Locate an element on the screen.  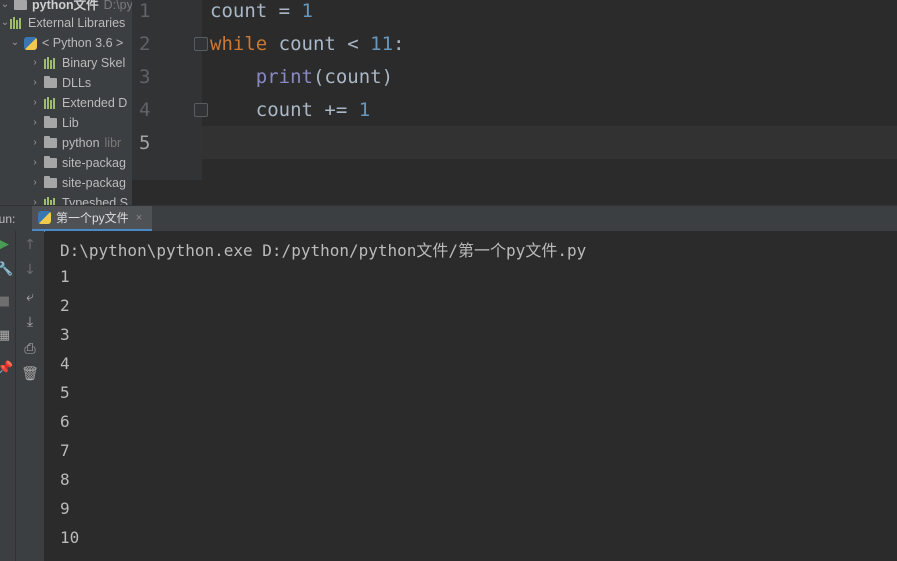
line-number: 4 is located at coordinates (145, 110).